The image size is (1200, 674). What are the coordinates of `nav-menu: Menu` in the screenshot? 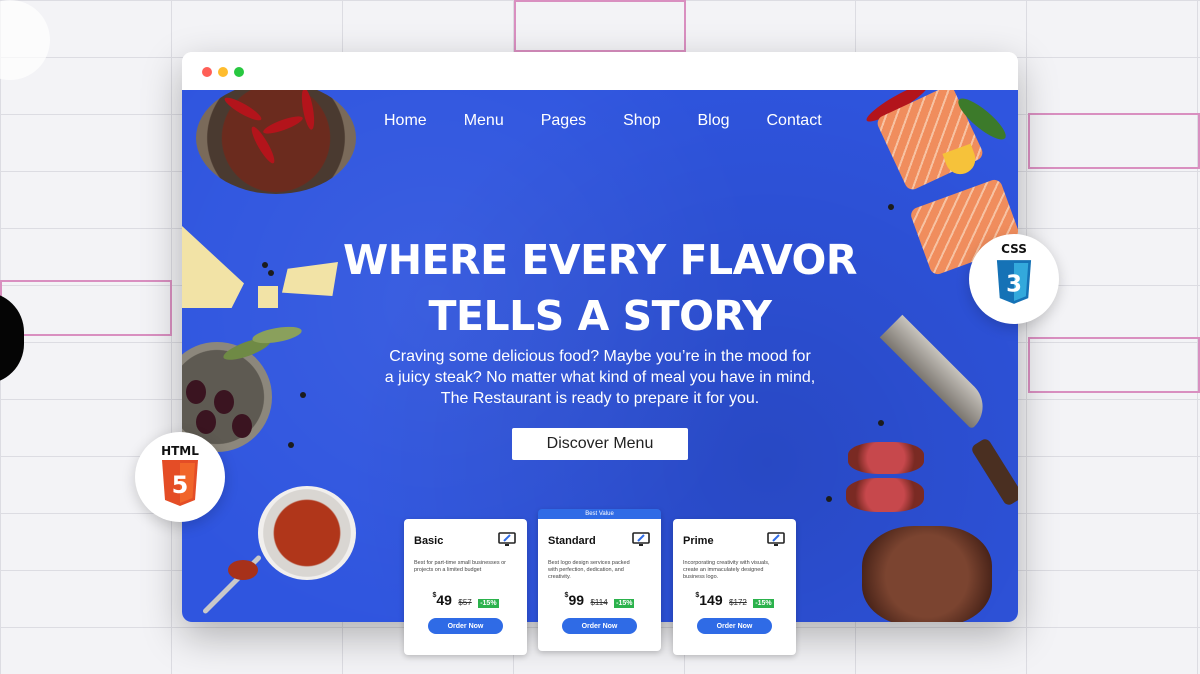 It's located at (484, 121).